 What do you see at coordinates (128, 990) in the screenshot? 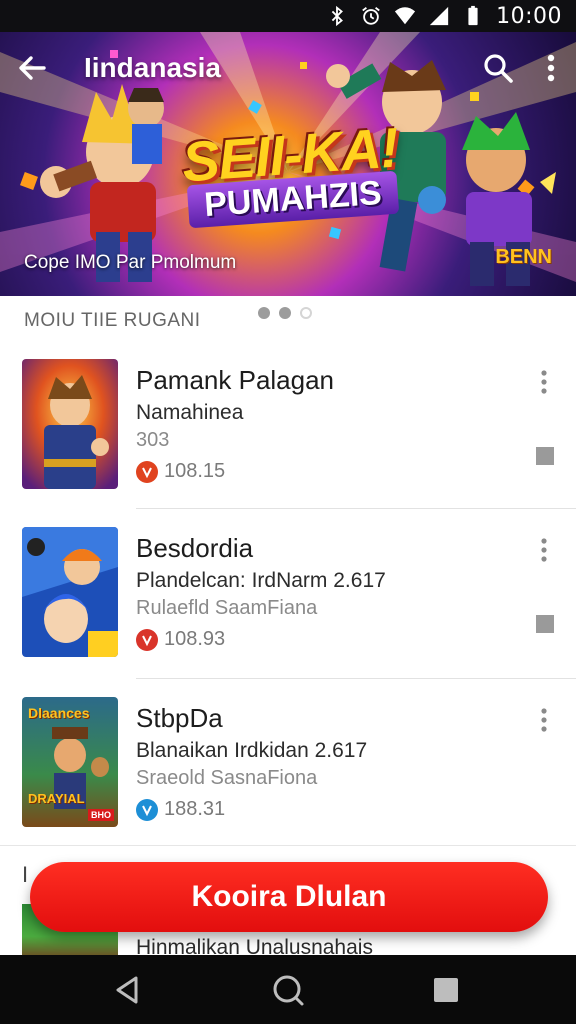
I see `triangle-back-icon` at bounding box center [128, 990].